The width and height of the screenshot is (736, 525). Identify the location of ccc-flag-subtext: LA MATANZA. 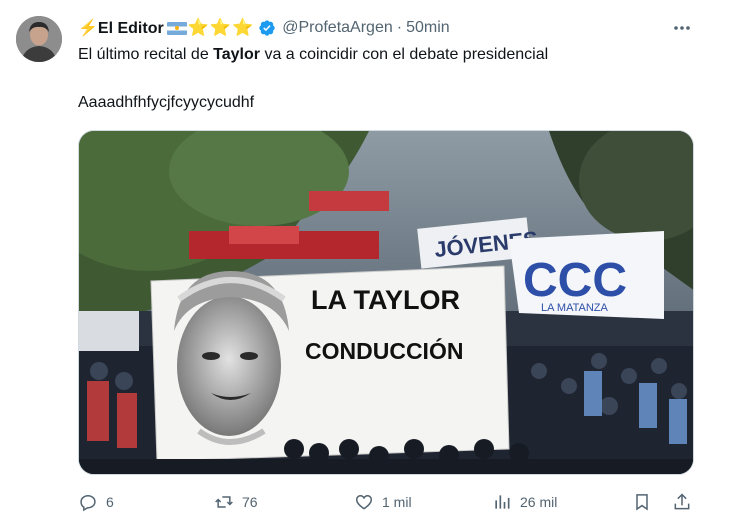
(574, 308).